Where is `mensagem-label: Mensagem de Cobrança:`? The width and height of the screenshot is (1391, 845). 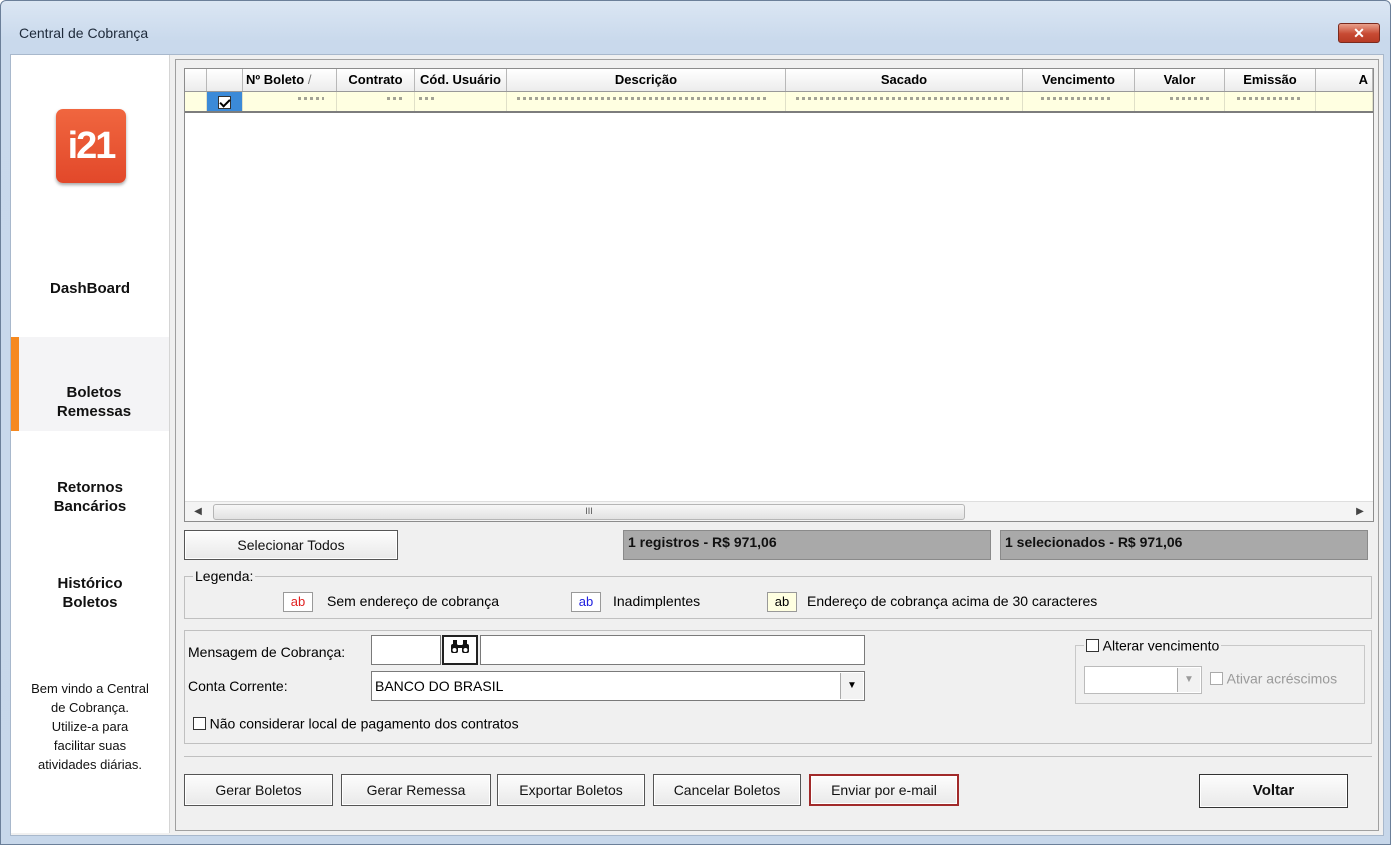 mensagem-label: Mensagem de Cobrança: is located at coordinates (267, 652).